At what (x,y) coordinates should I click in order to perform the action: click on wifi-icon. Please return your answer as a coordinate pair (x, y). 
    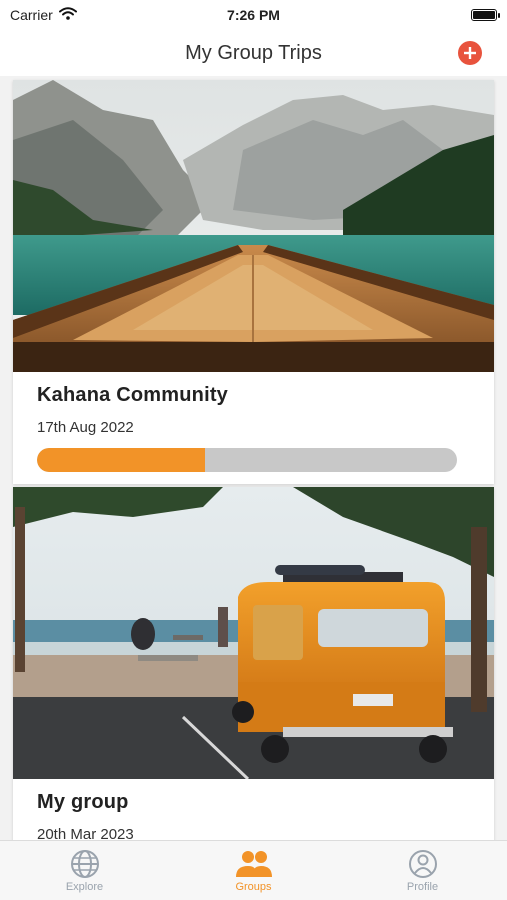
    Looking at the image, I should click on (67, 15).